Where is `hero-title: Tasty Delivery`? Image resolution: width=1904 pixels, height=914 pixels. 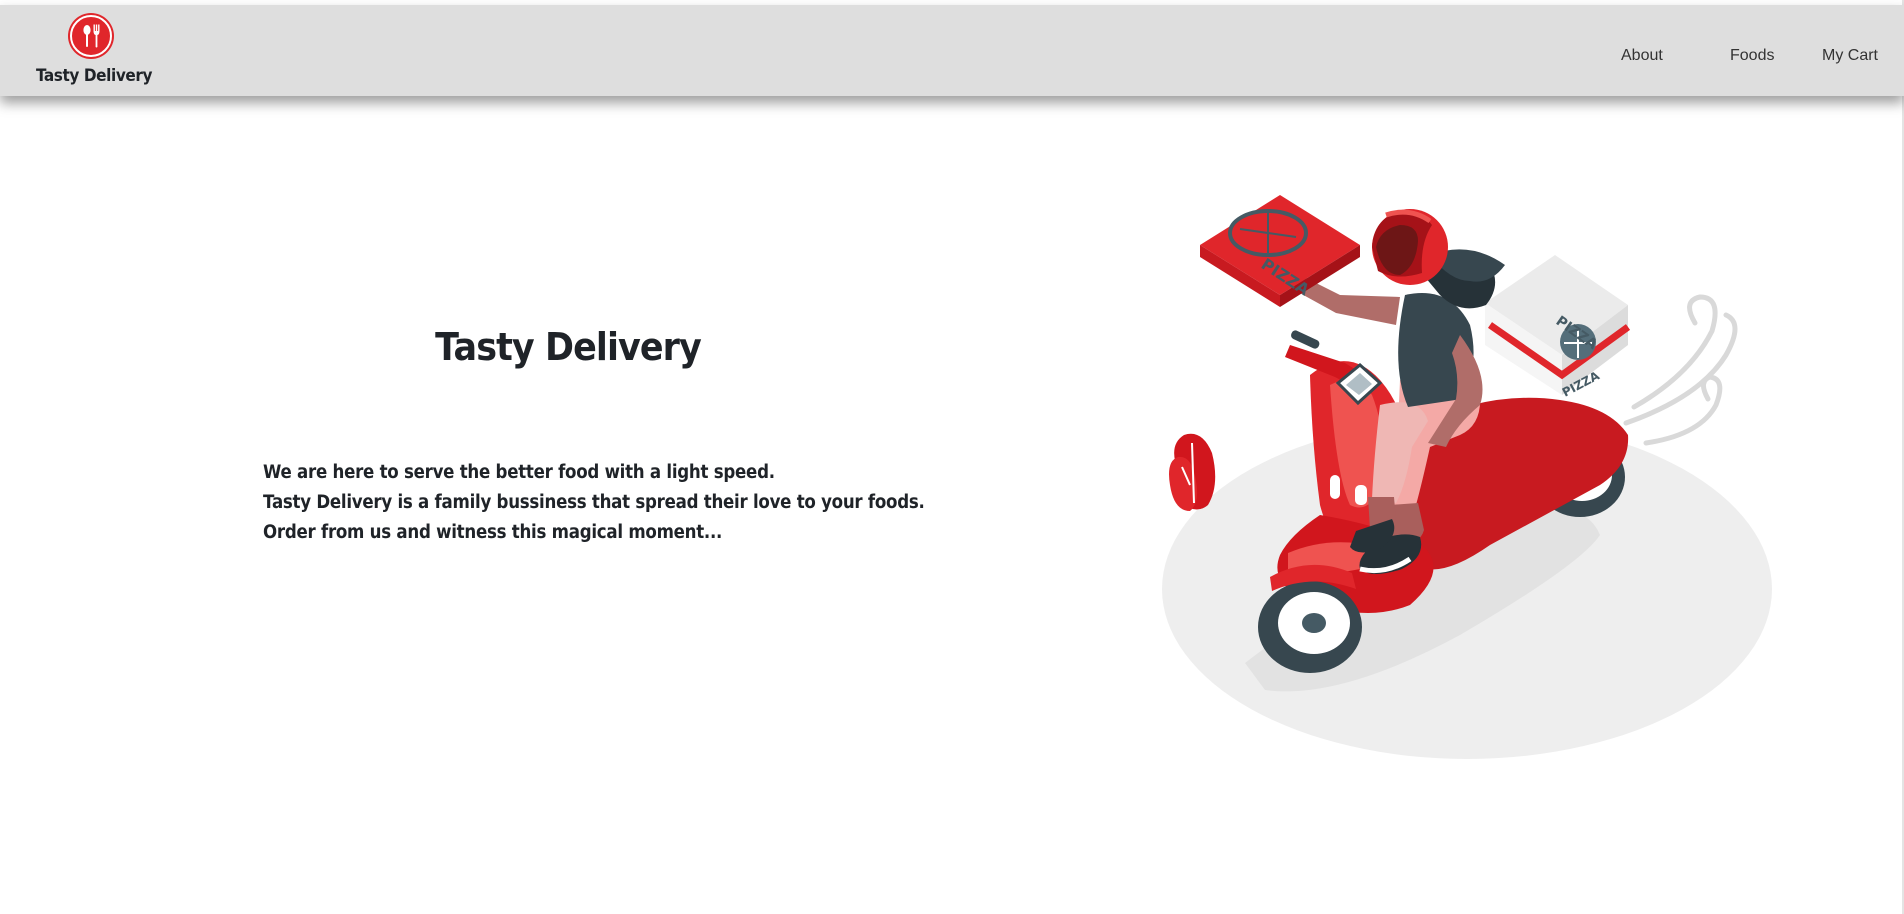
hero-title: Tasty Delivery is located at coordinates (568, 347).